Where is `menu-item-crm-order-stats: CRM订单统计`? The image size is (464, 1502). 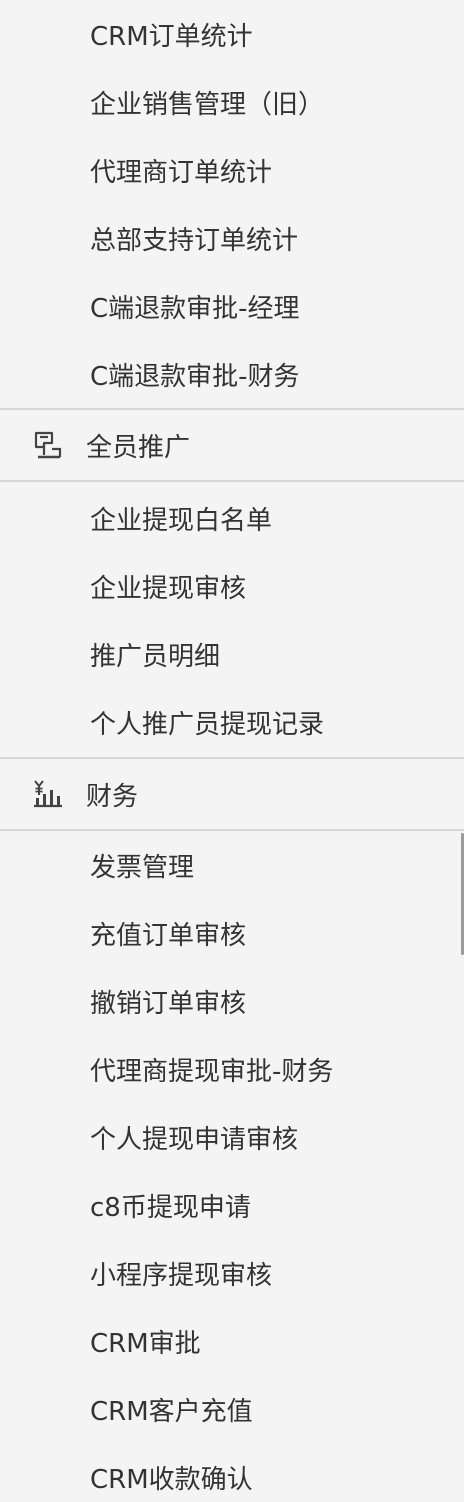
menu-item-crm-order-stats: CRM订单统计 is located at coordinates (232, 34).